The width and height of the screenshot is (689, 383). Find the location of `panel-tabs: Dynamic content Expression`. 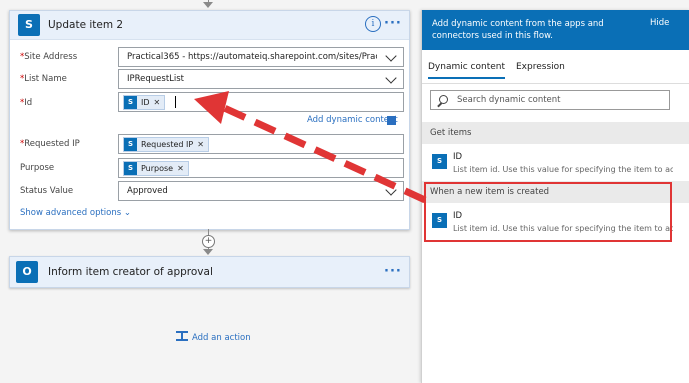

panel-tabs: Dynamic content Expression is located at coordinates (555, 67).